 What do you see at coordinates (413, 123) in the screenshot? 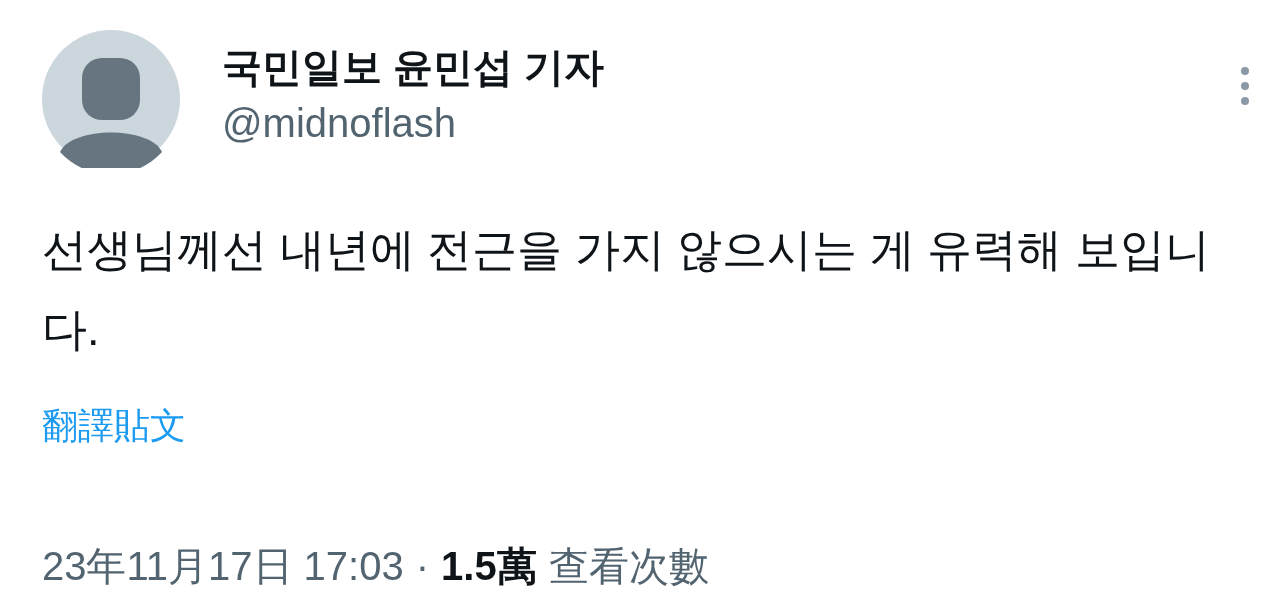
I see `author-handle: @midnoflash` at bounding box center [413, 123].